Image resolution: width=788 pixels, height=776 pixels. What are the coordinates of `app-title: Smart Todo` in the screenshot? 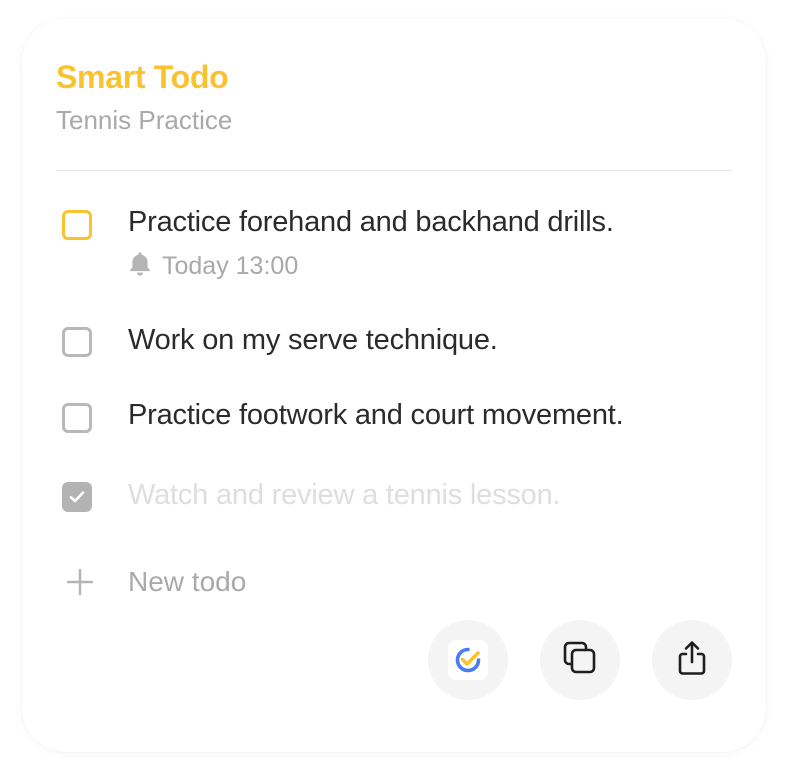 It's located at (142, 77).